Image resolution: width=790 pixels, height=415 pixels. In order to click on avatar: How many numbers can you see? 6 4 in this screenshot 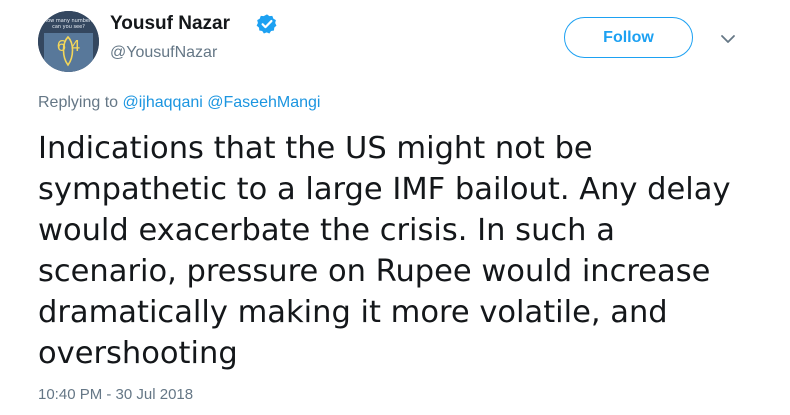, I will do `click(68, 41)`.